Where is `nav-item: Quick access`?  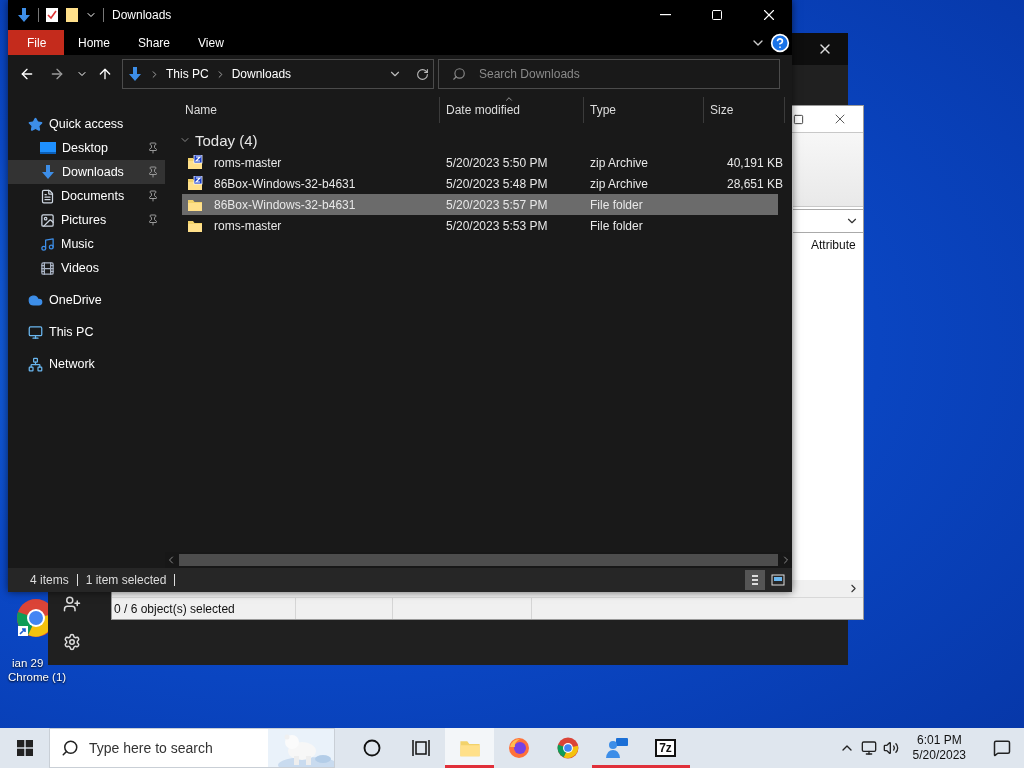 nav-item: Quick access is located at coordinates (86, 124).